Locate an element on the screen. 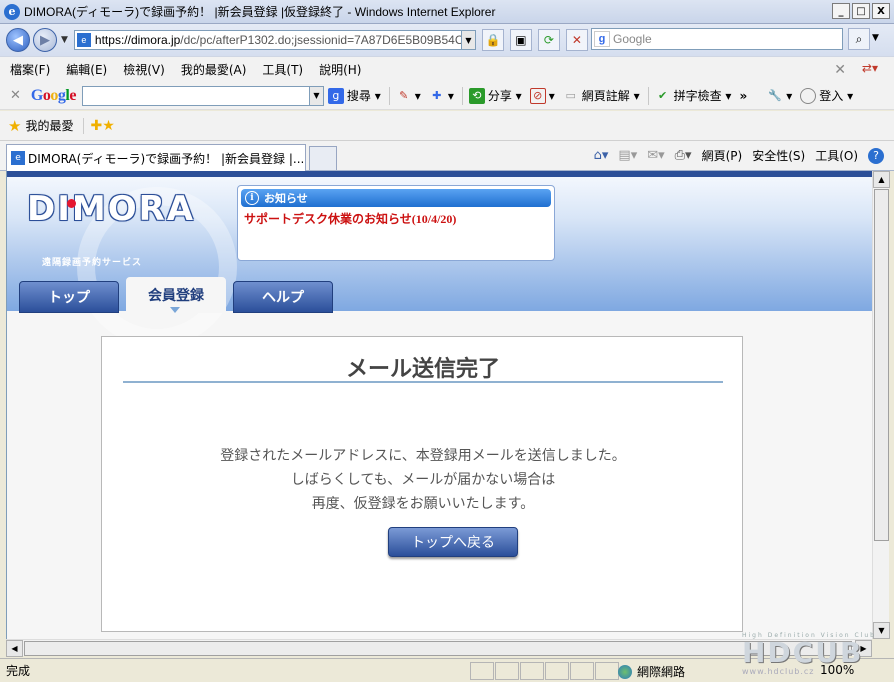  nav-member-registration-label: 会員登録 is located at coordinates (176, 296).